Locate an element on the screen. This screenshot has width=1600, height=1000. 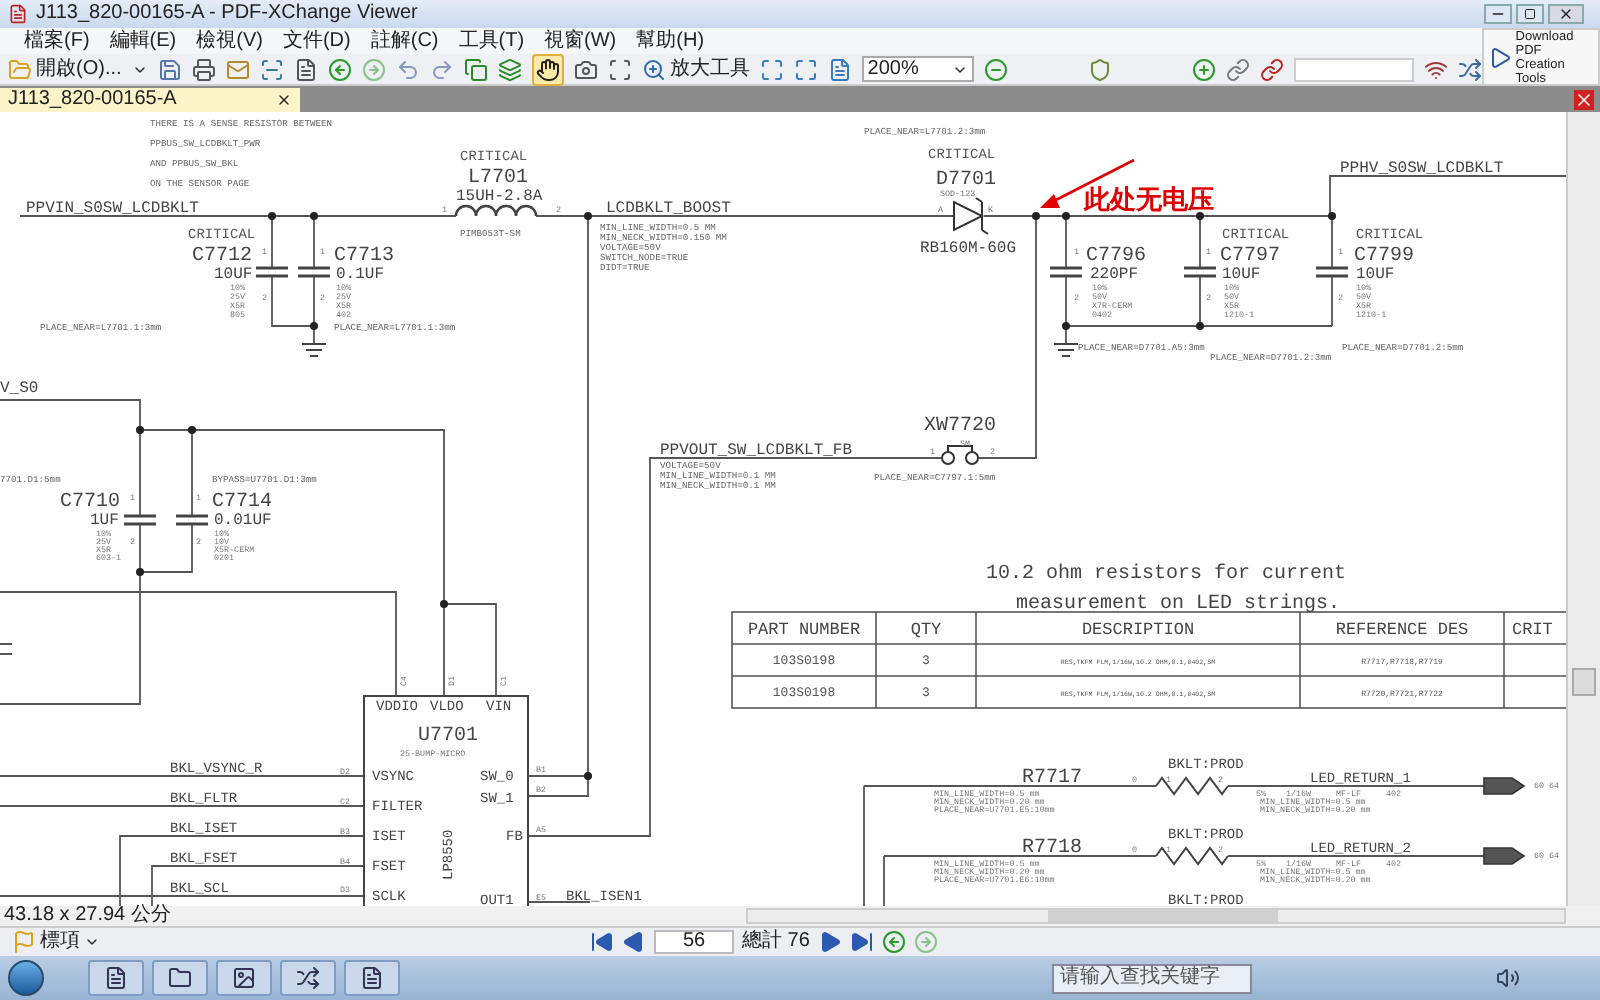
flag-icon is located at coordinates (24, 942).